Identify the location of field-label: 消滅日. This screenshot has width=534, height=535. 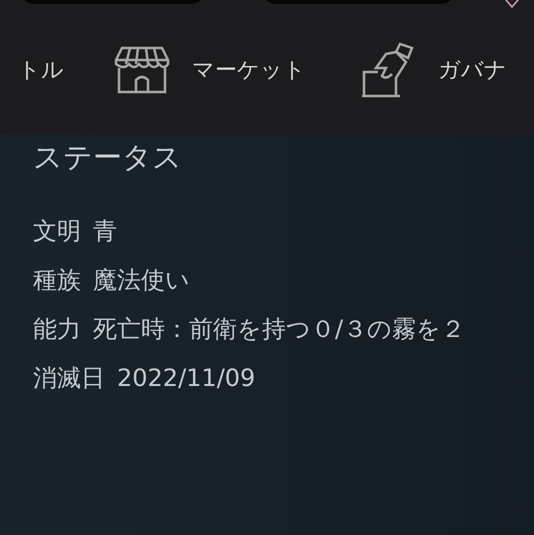
(69, 378).